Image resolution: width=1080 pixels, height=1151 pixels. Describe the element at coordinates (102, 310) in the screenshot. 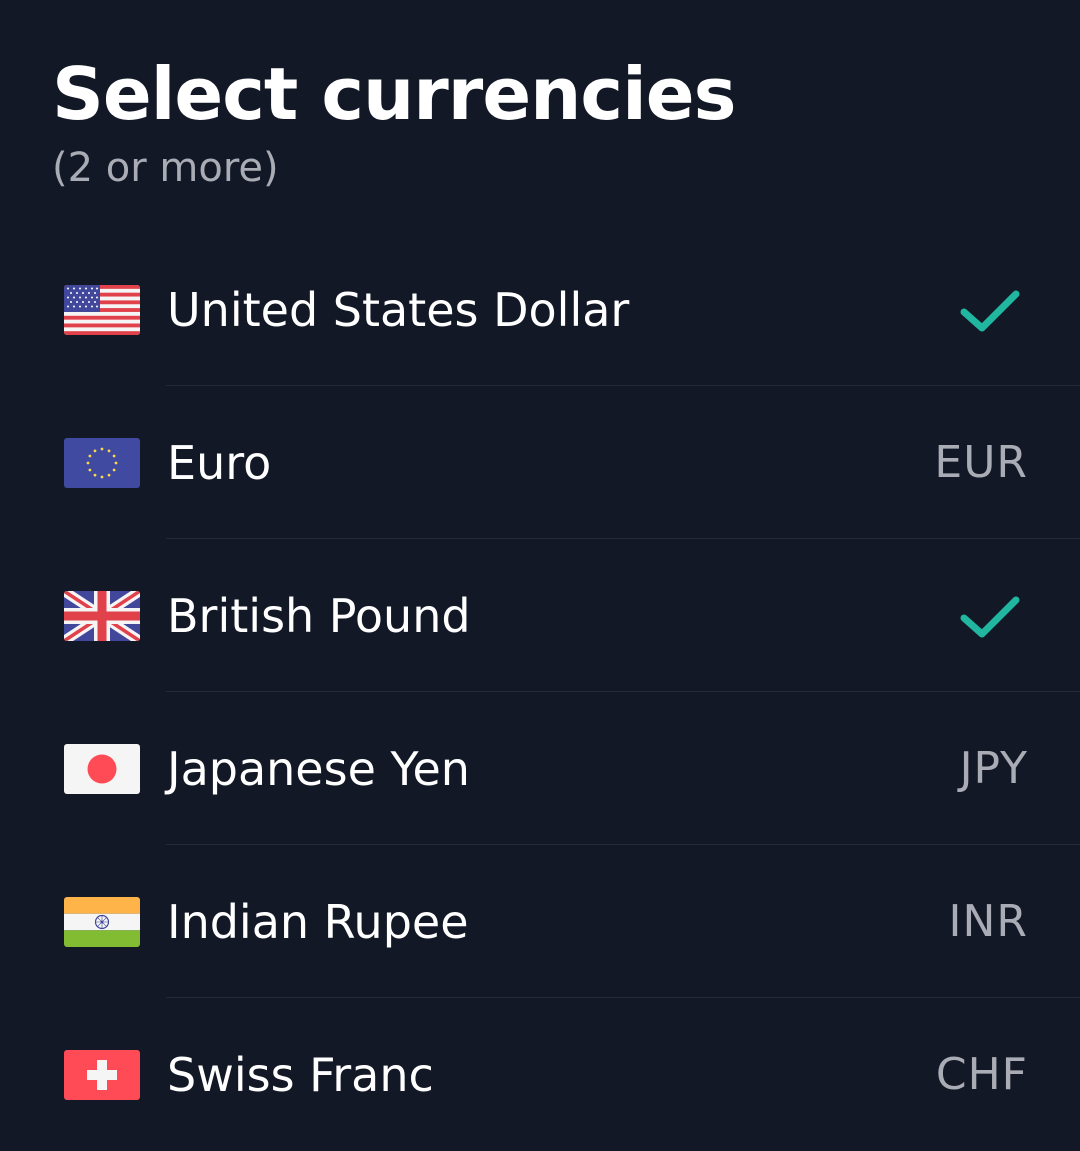

I see `us-flag-icon` at that location.